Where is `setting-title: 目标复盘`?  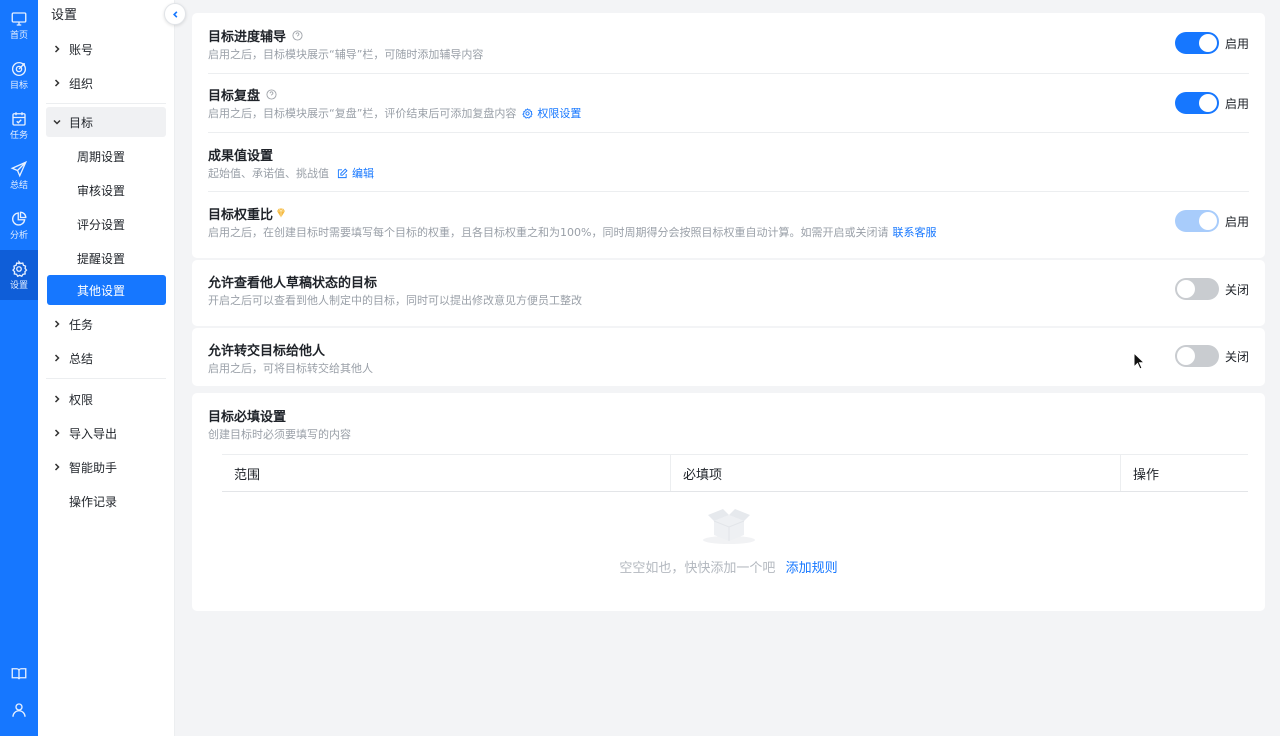 setting-title: 目标复盘 is located at coordinates (234, 96).